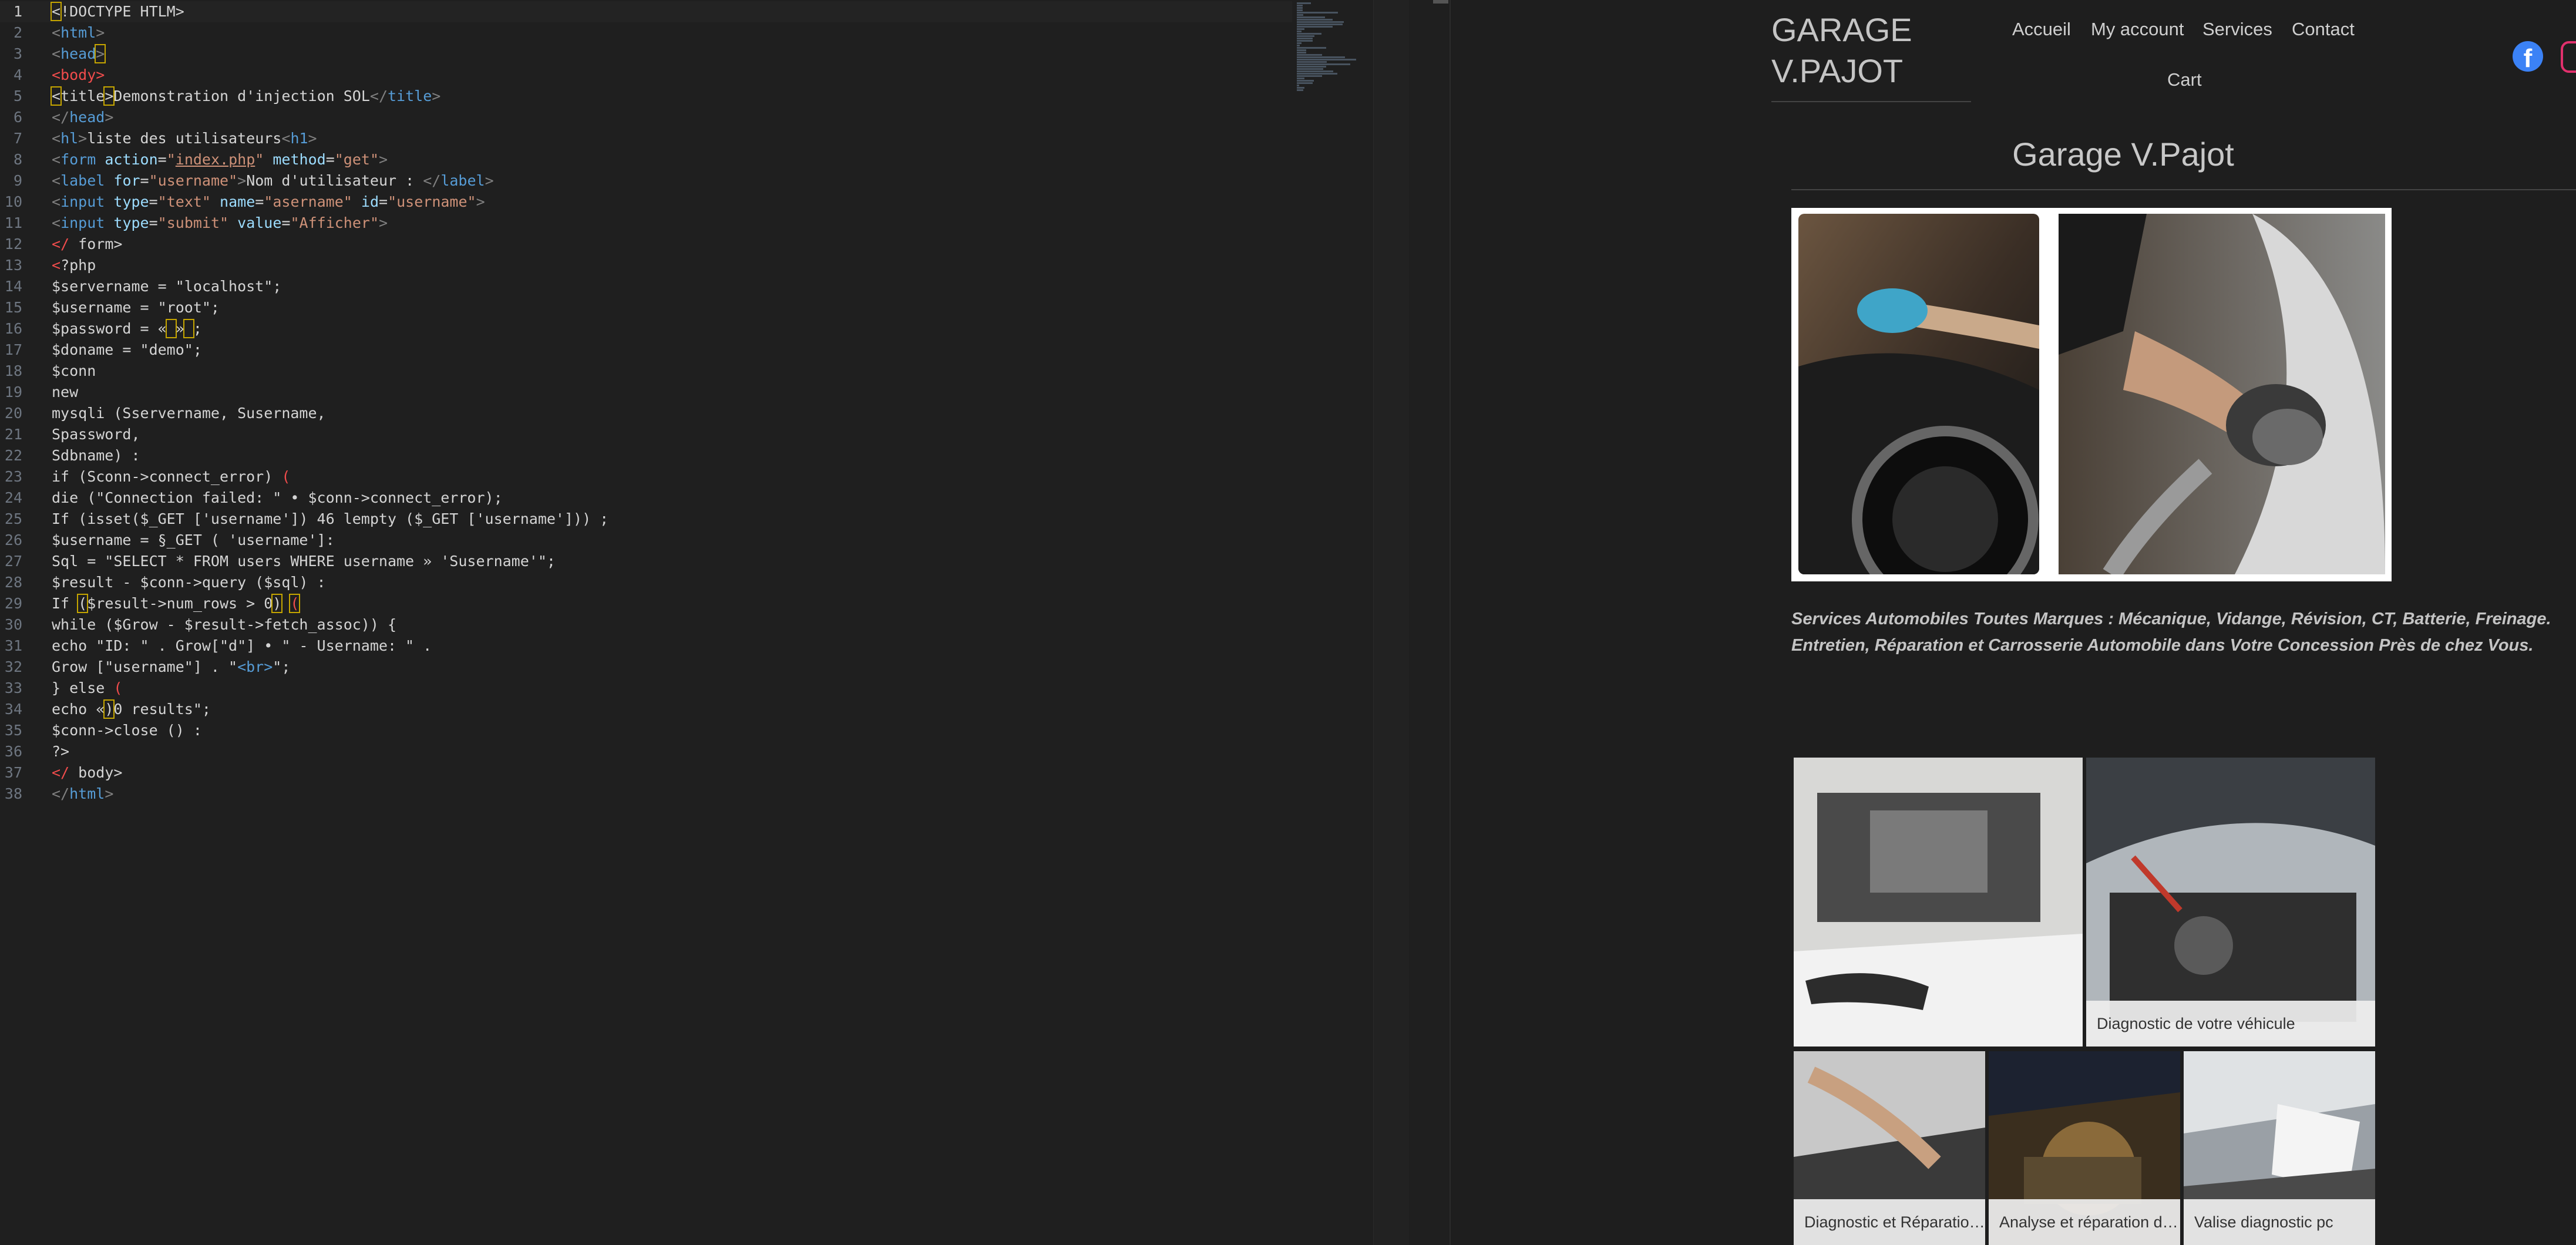 Image resolution: width=2576 pixels, height=1245 pixels. Describe the element at coordinates (646, 75) in the screenshot. I see `code-line: 4 <body>` at that location.